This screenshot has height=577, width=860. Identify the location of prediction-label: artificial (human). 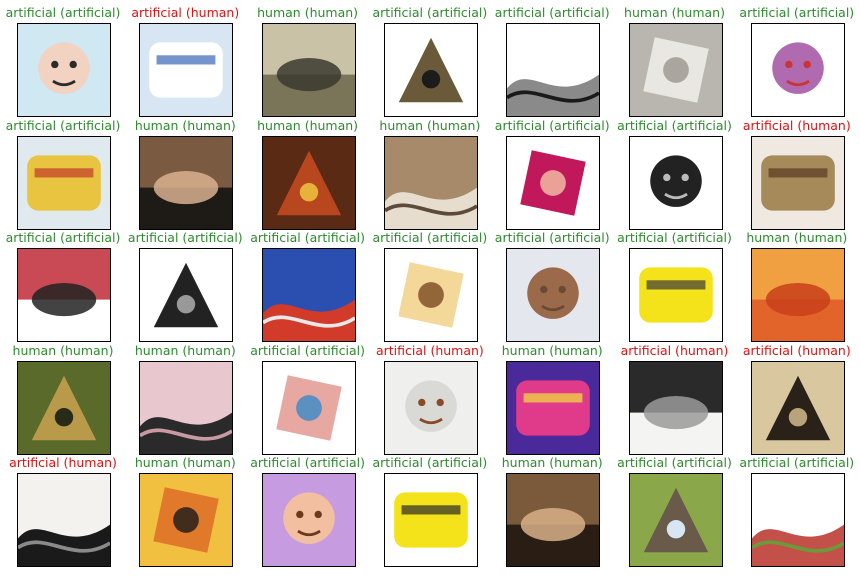
(796, 125).